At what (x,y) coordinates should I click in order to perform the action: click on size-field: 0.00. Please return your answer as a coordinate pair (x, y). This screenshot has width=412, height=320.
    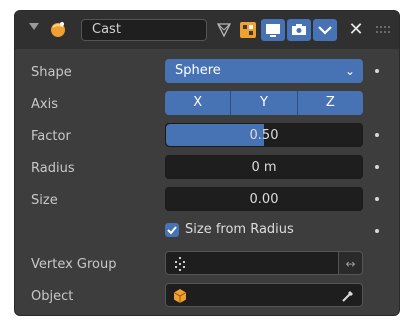
    Looking at the image, I should click on (264, 199).